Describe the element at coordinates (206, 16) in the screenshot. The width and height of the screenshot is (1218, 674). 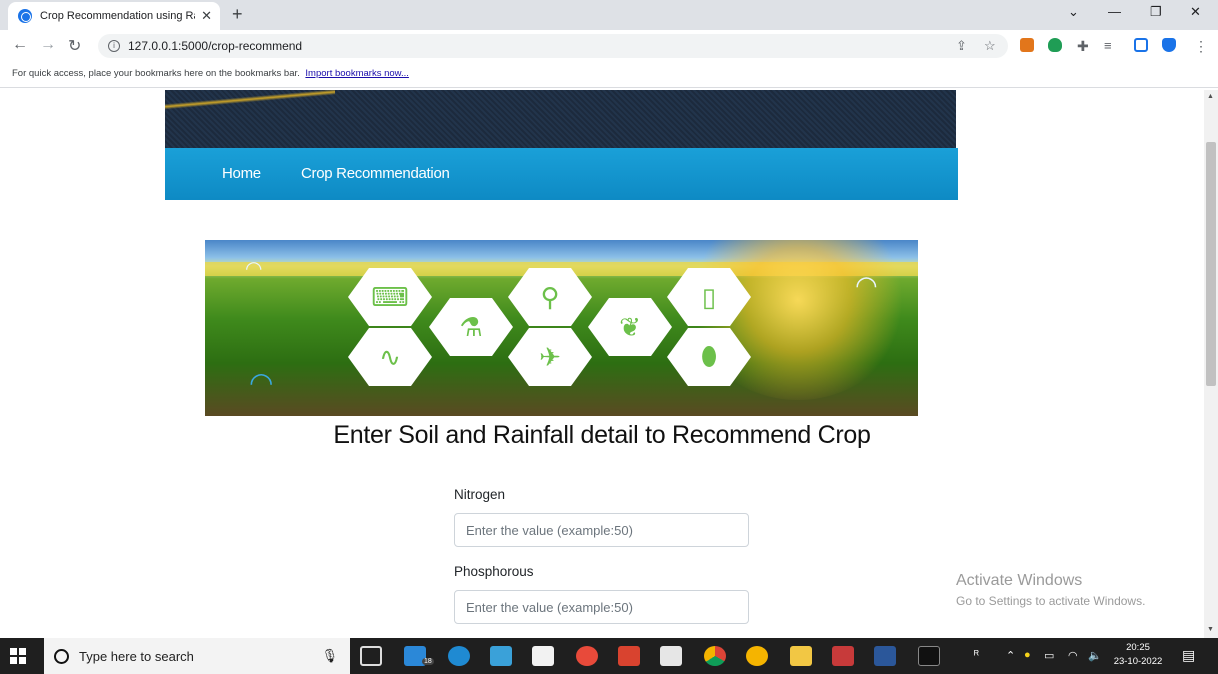
I see `close-tab-icon: ✕` at that location.